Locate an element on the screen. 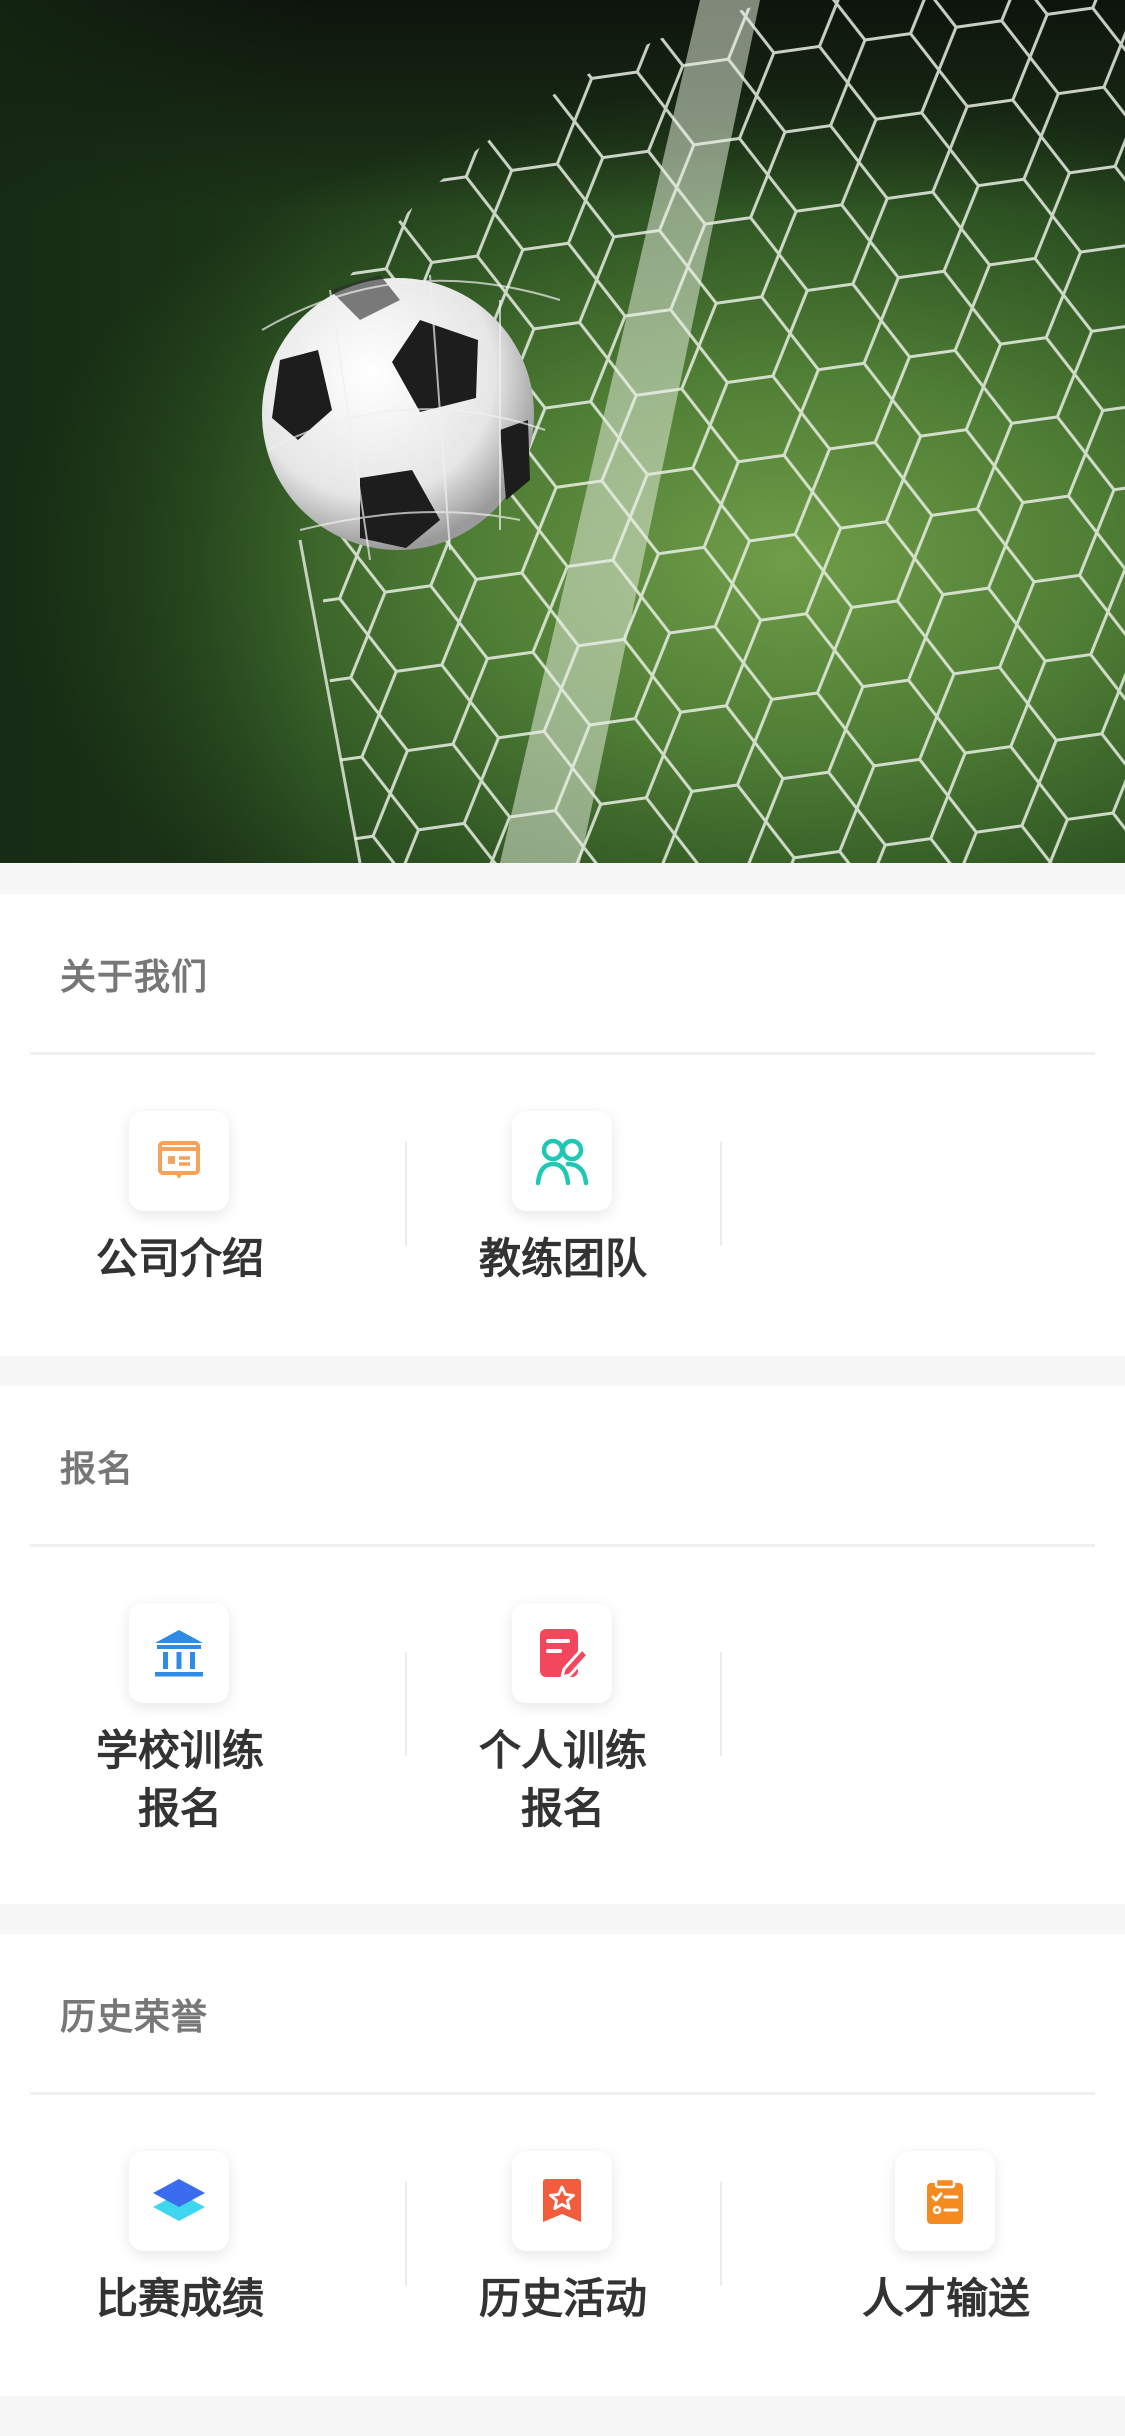 This screenshot has width=1125, height=2436. presentation-board-icon is located at coordinates (179, 1161).